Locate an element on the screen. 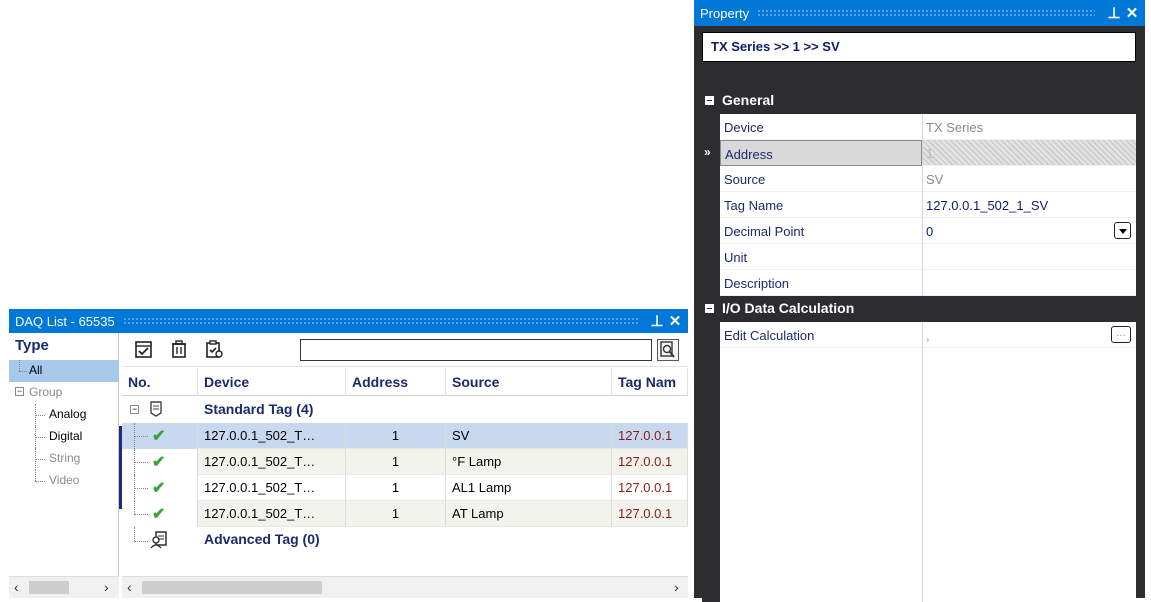 This screenshot has height=602, width=1151. prop-row-description: Description is located at coordinates (919, 283).